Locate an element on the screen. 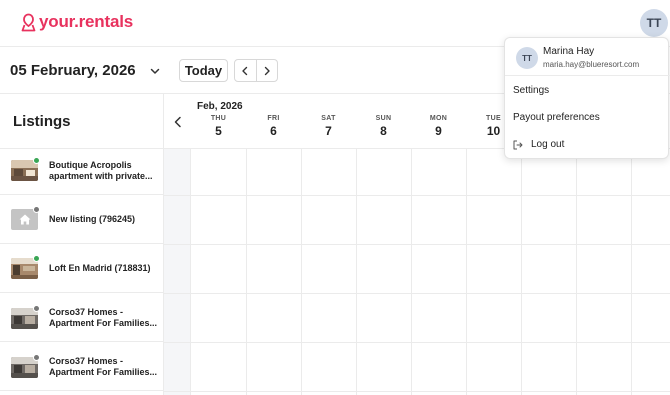 The height and width of the screenshot is (395, 670). day-of-week: MON is located at coordinates (438, 118).